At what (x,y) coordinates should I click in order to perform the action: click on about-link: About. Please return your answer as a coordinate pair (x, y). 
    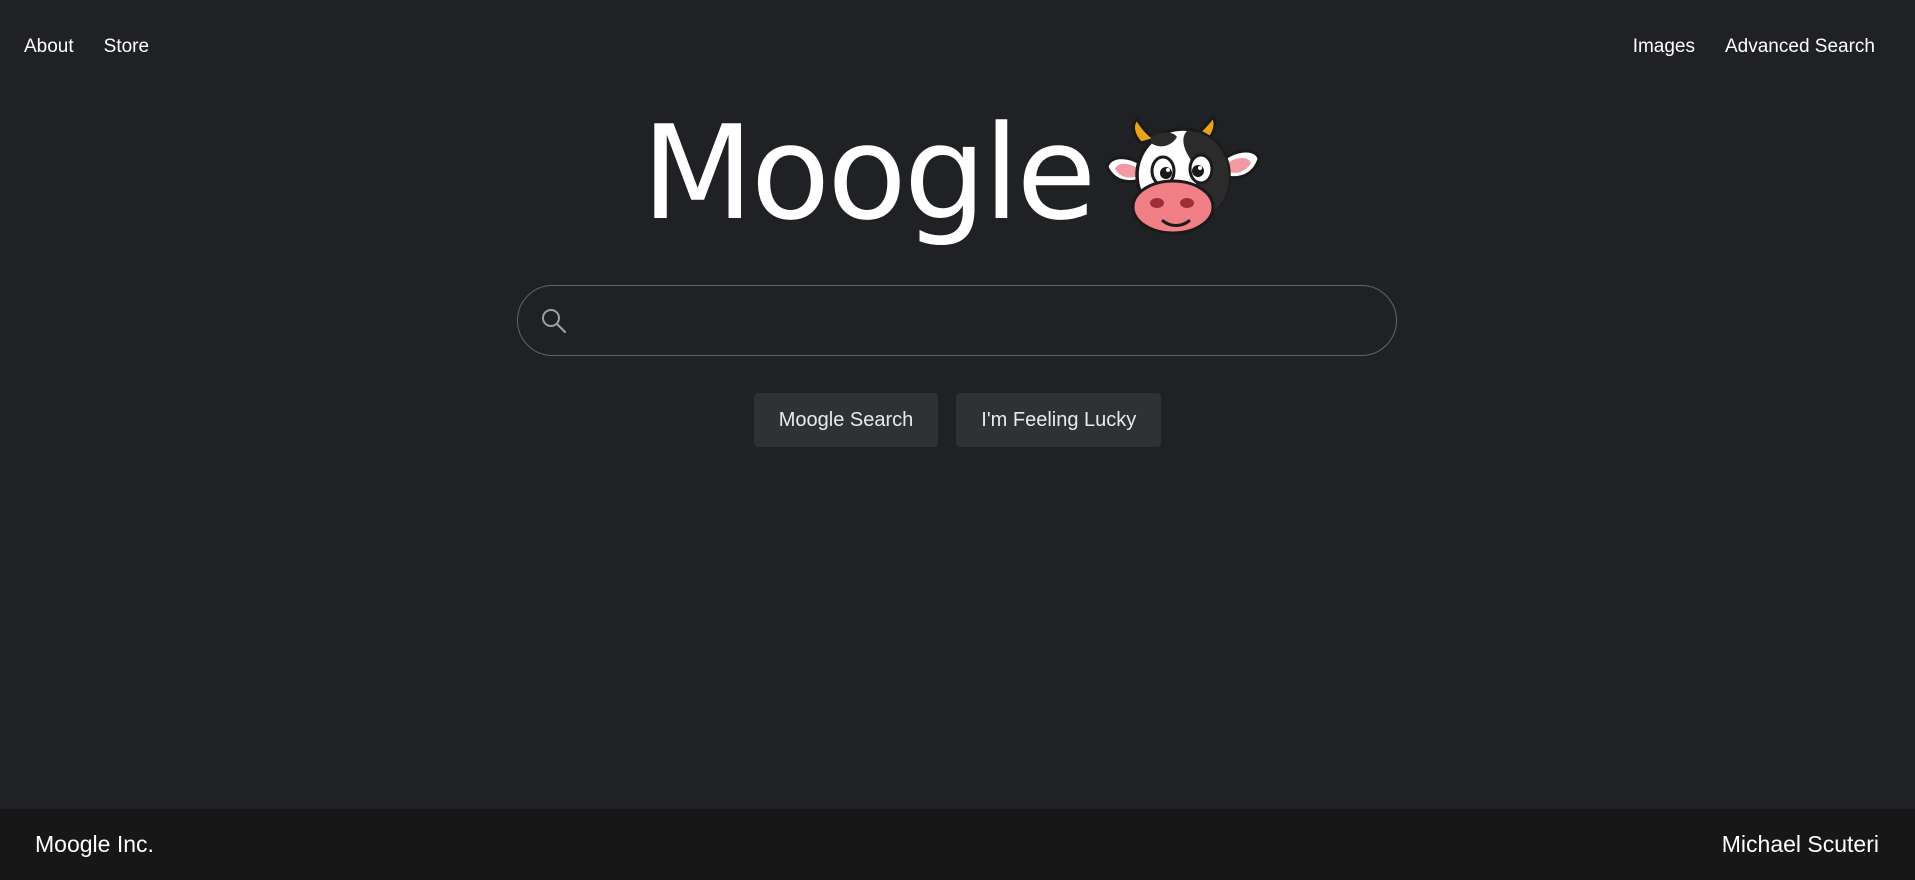
    Looking at the image, I should click on (49, 47).